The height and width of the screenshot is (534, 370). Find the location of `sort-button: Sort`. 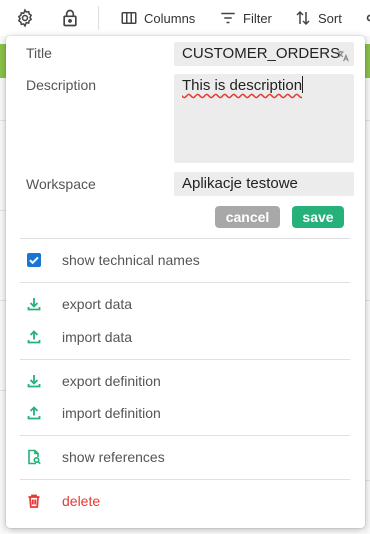

sort-button: Sort is located at coordinates (318, 18).